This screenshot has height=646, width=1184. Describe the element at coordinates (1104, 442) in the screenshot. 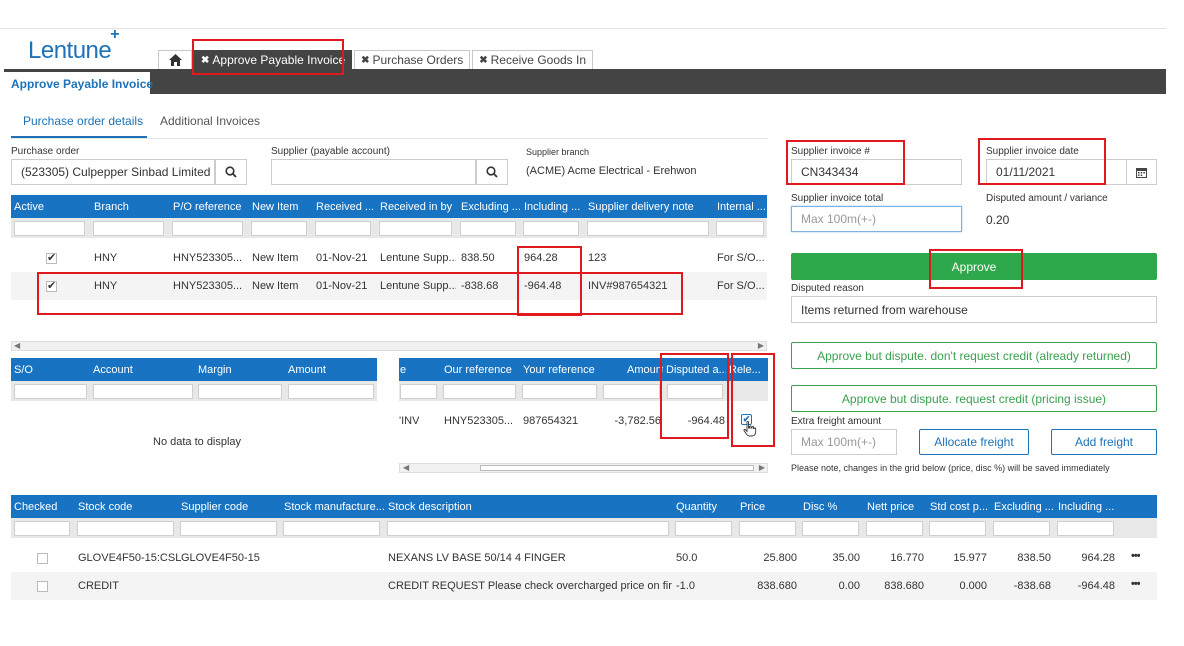

I see `add-freight-button: Add freight` at that location.